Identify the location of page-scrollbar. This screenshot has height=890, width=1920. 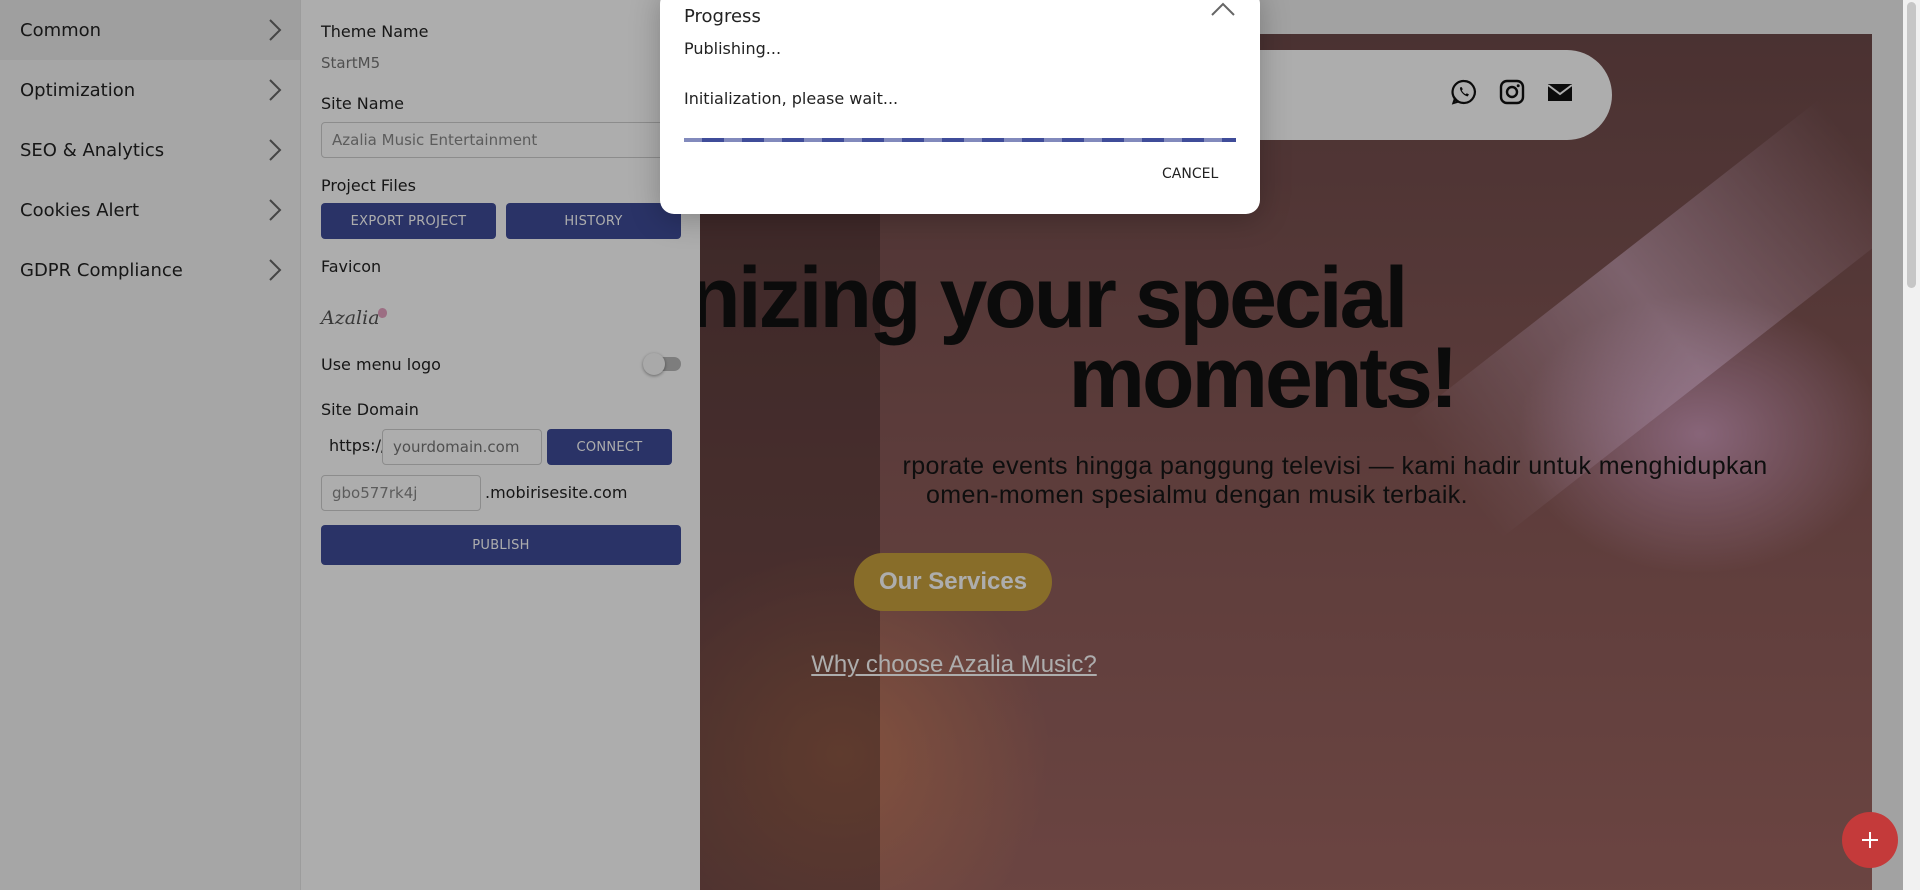
(1911, 445).